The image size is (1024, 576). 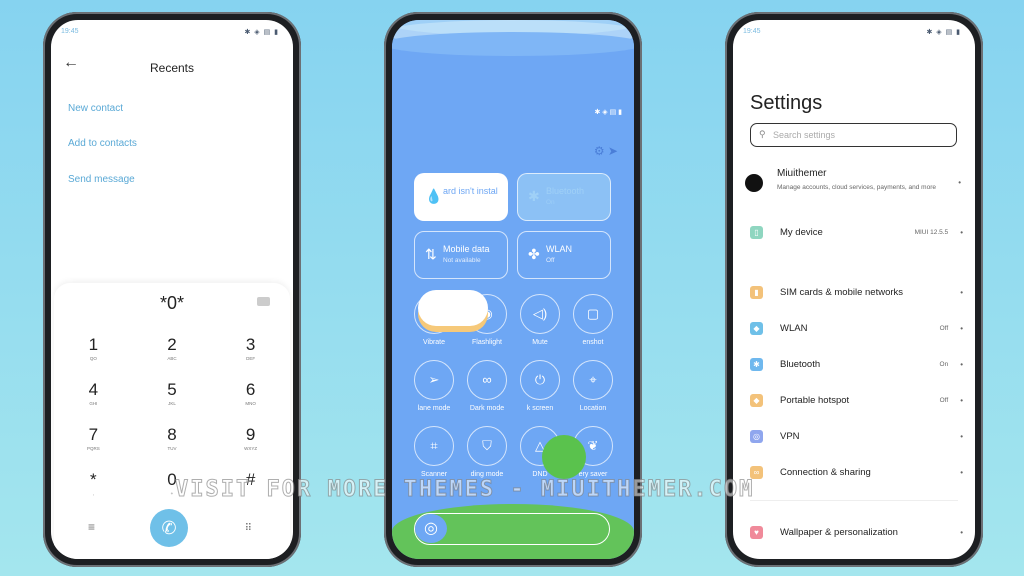 I want to click on toggle-icon: ▢, so click(x=593, y=313).